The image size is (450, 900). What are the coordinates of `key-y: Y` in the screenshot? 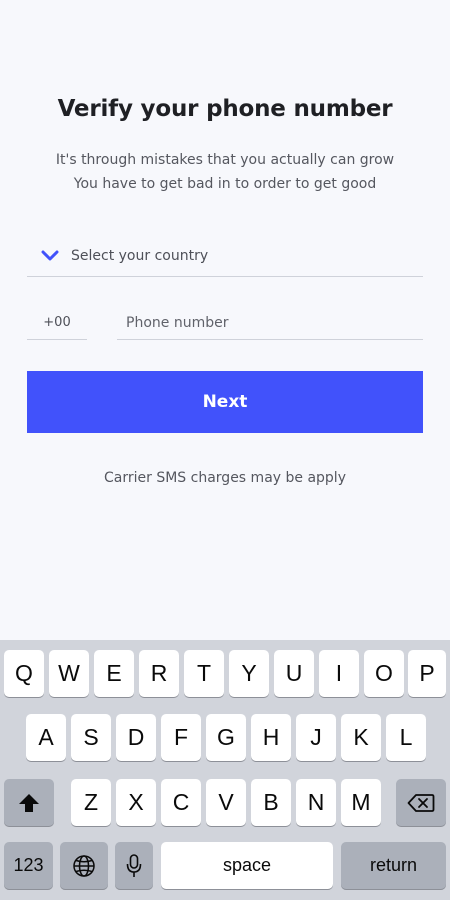 It's located at (249, 673).